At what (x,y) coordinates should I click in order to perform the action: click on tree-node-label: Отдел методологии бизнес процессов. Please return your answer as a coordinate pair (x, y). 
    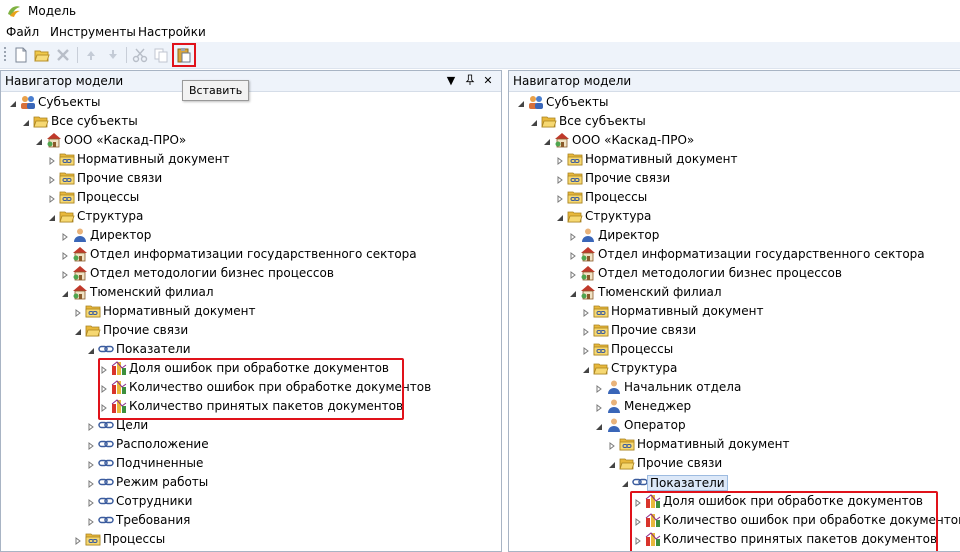
    Looking at the image, I should click on (212, 273).